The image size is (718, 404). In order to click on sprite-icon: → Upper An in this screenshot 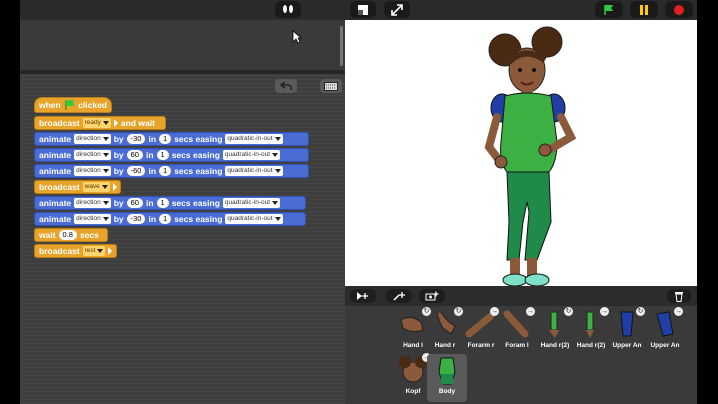, I will do `click(665, 331)`.